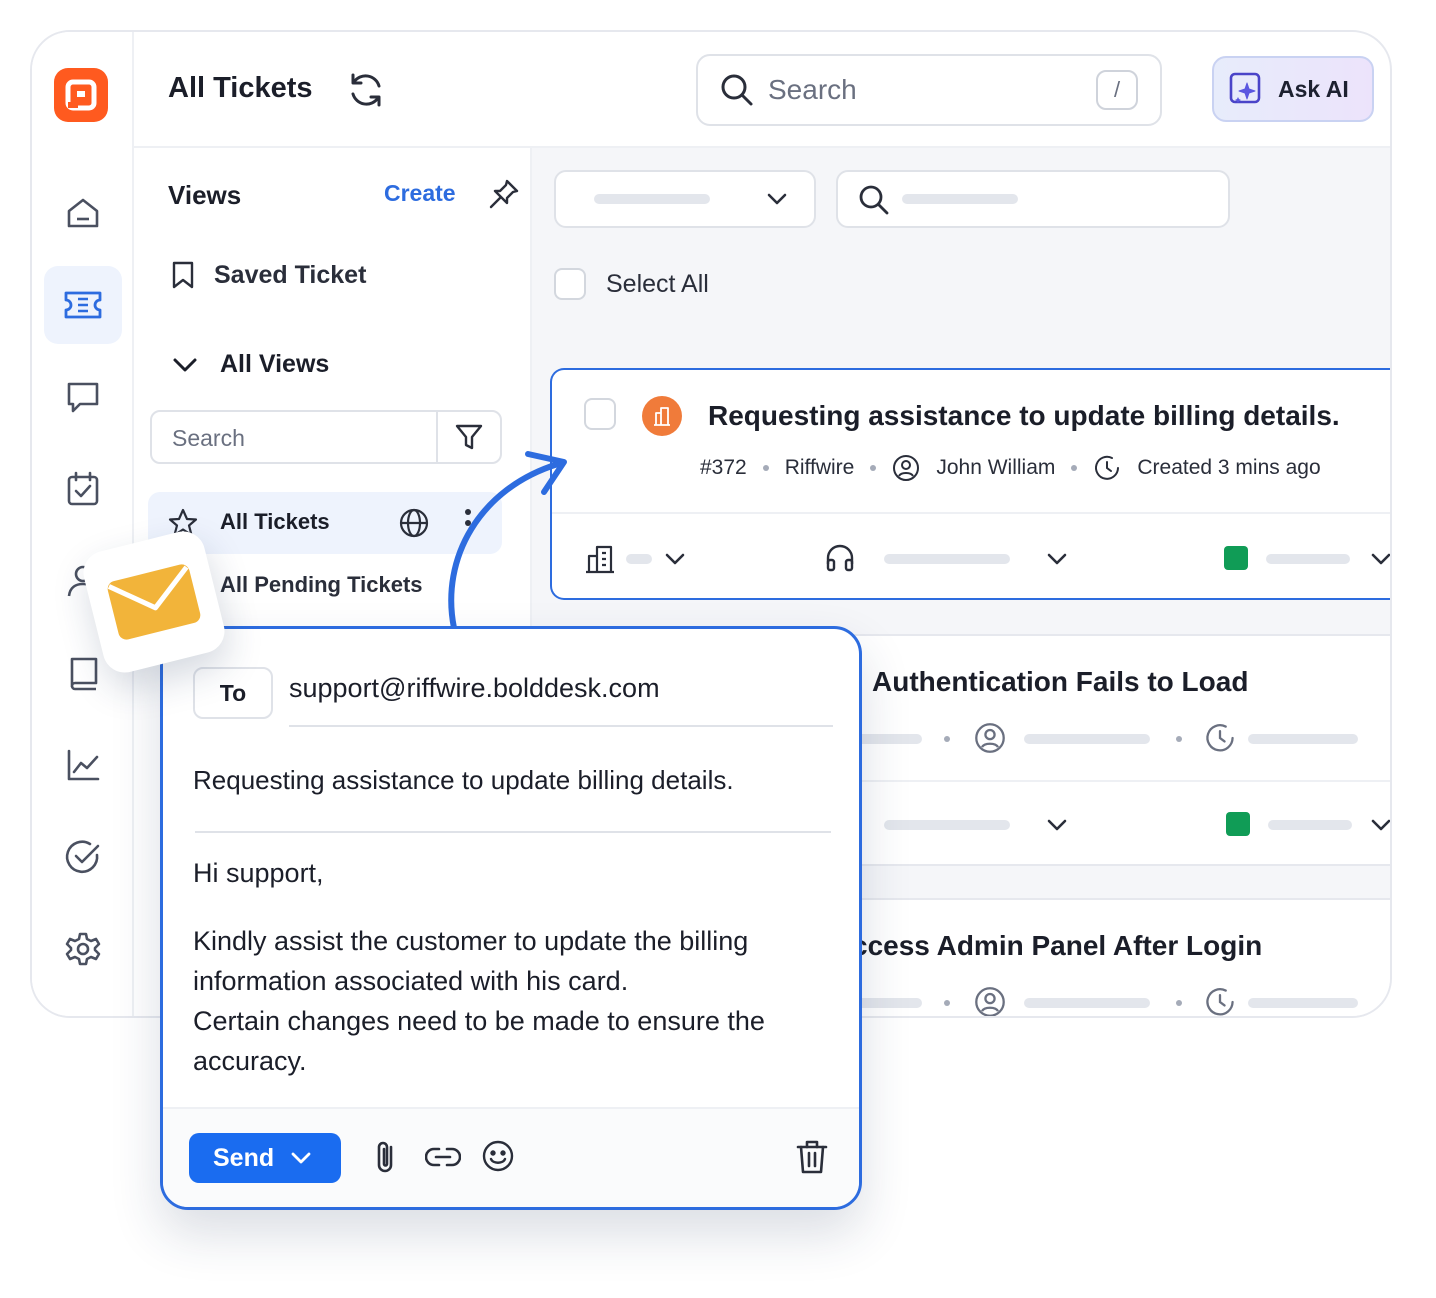 The width and height of the screenshot is (1436, 1298). I want to click on to-address-field: support@riffwire.bolddesk.com, so click(474, 688).